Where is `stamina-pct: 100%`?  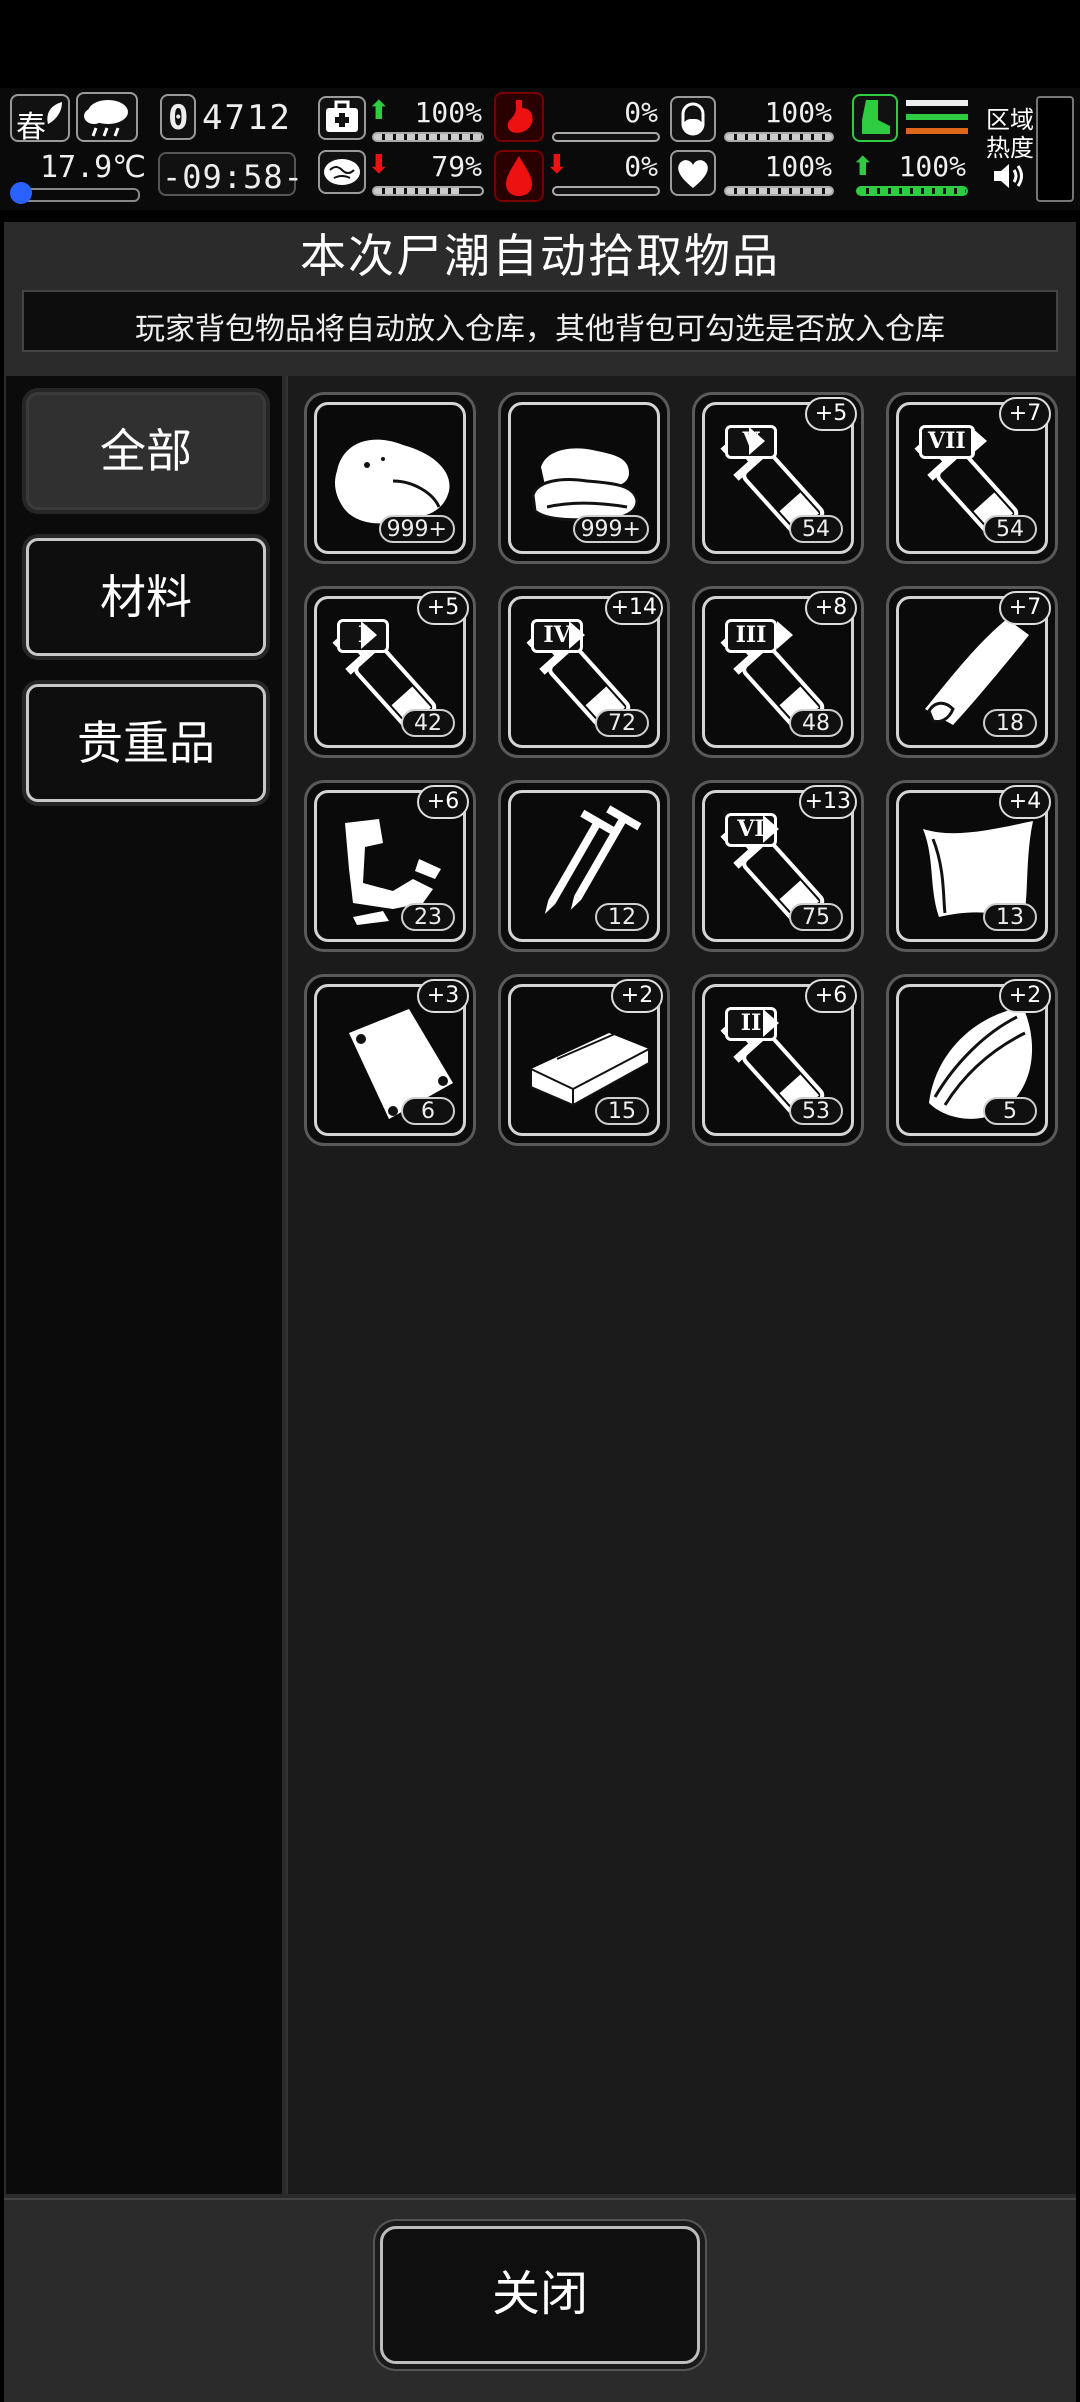
stamina-pct: 100% is located at coordinates (932, 166).